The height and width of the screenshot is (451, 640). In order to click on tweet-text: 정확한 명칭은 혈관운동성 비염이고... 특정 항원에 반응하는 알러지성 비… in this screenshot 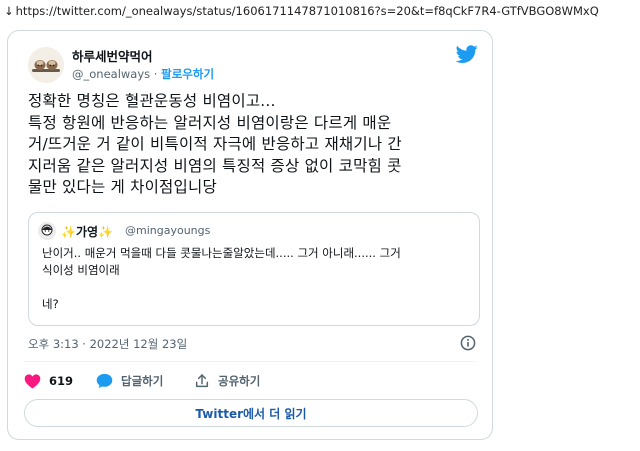, I will do `click(215, 144)`.